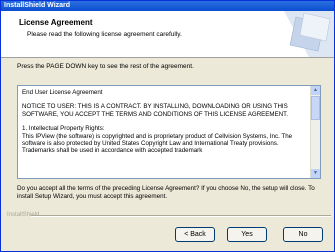  What do you see at coordinates (309, 34) in the screenshot?
I see `banner-graphic-icon` at bounding box center [309, 34].